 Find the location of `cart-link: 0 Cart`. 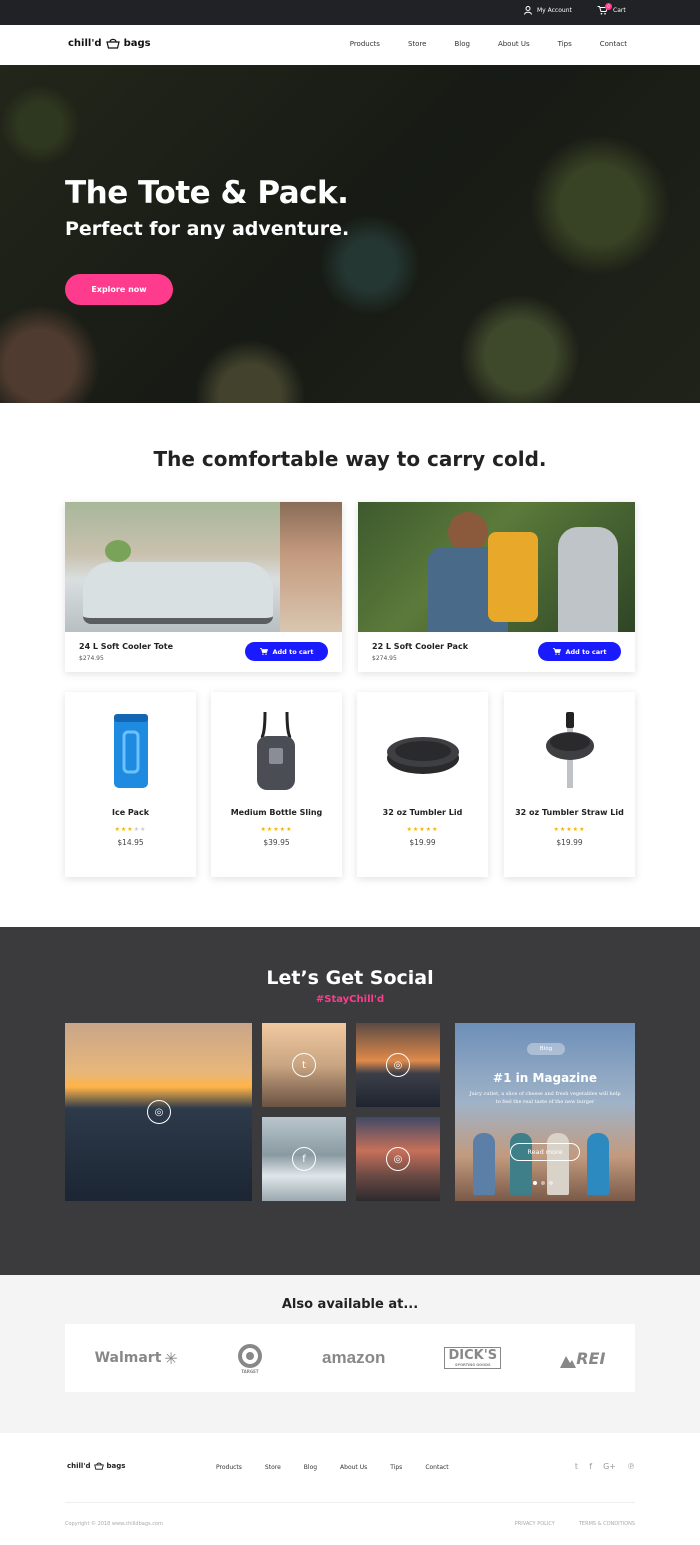

cart-link: 0 Cart is located at coordinates (611, 9).